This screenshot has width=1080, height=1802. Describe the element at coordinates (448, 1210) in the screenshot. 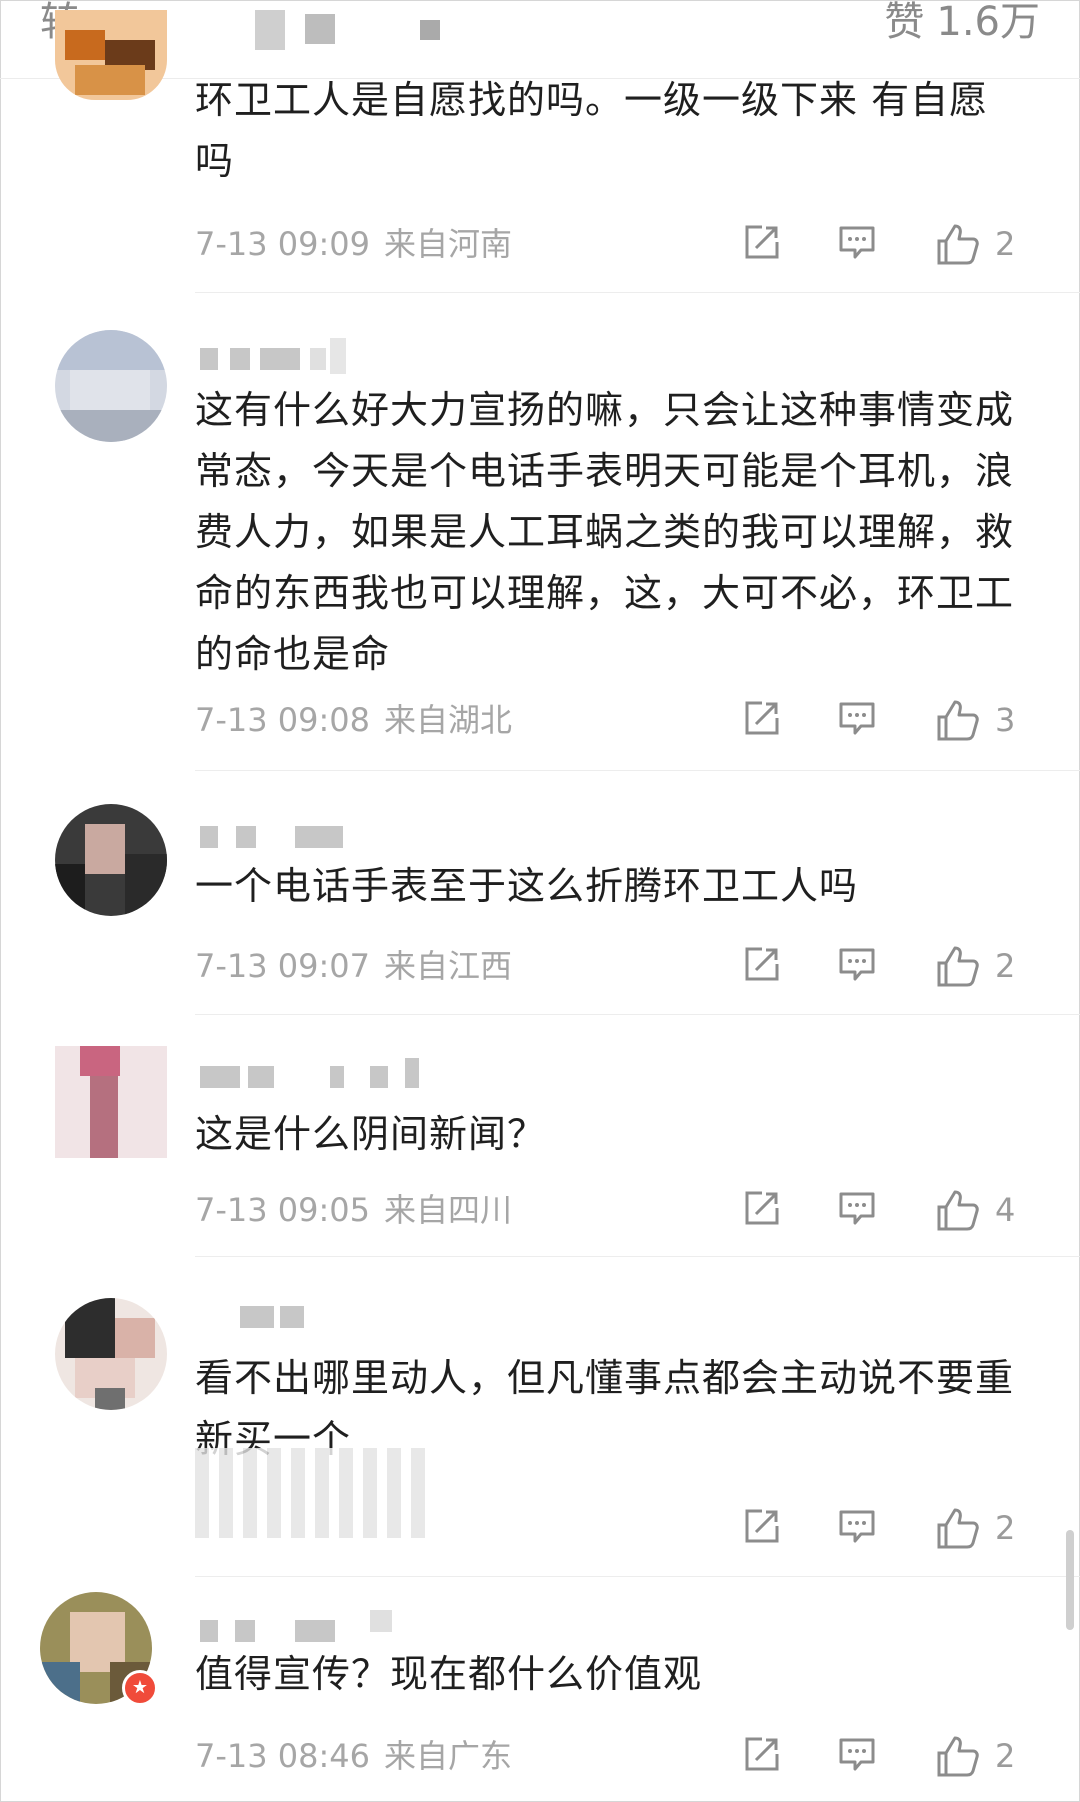

I see `comment-location: 来自四川` at that location.